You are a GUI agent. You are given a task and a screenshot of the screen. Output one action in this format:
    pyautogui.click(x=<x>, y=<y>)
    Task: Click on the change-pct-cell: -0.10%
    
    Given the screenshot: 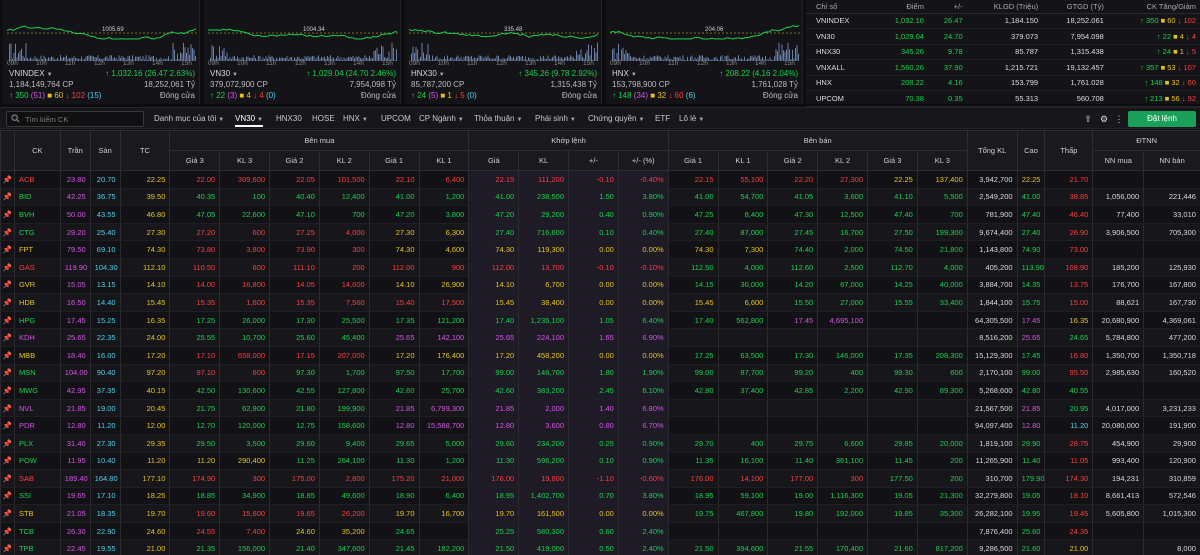 What is the action you would take?
    pyautogui.click(x=643, y=267)
    